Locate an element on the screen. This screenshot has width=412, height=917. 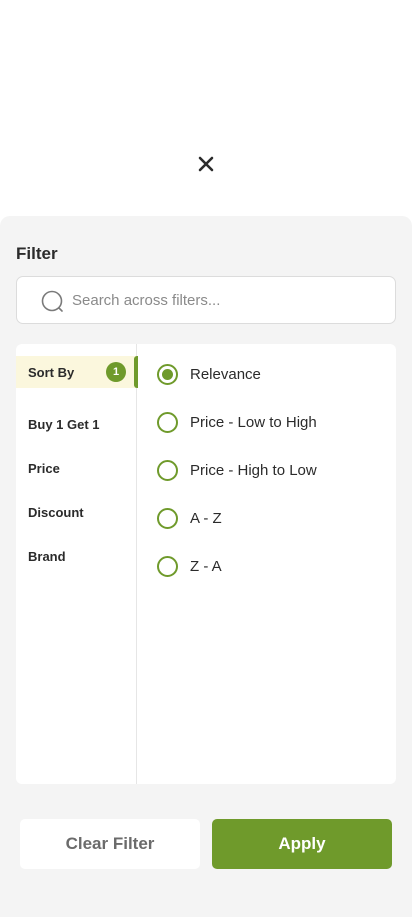
close-button is located at coordinates (206, 164).